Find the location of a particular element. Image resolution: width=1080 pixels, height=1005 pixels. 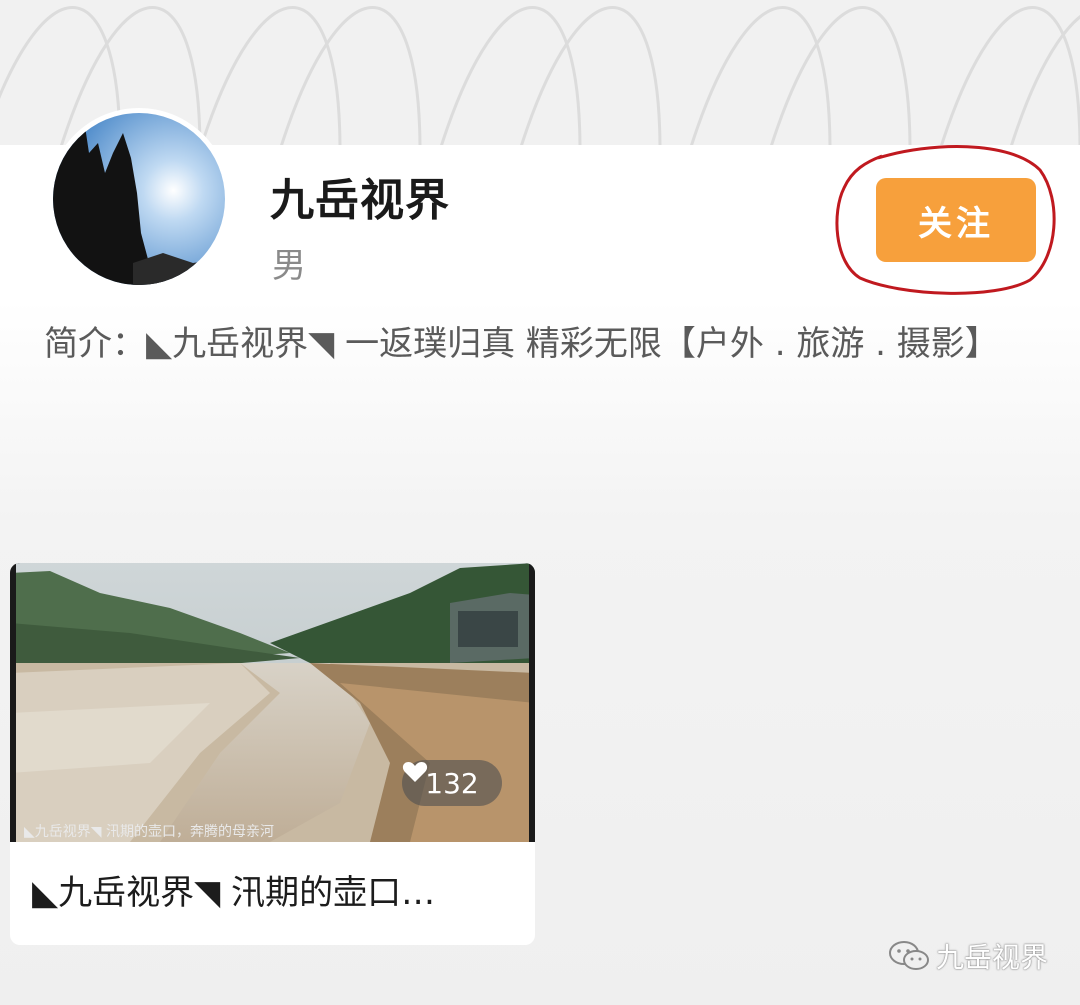

follow-button: 关注 is located at coordinates (956, 220).